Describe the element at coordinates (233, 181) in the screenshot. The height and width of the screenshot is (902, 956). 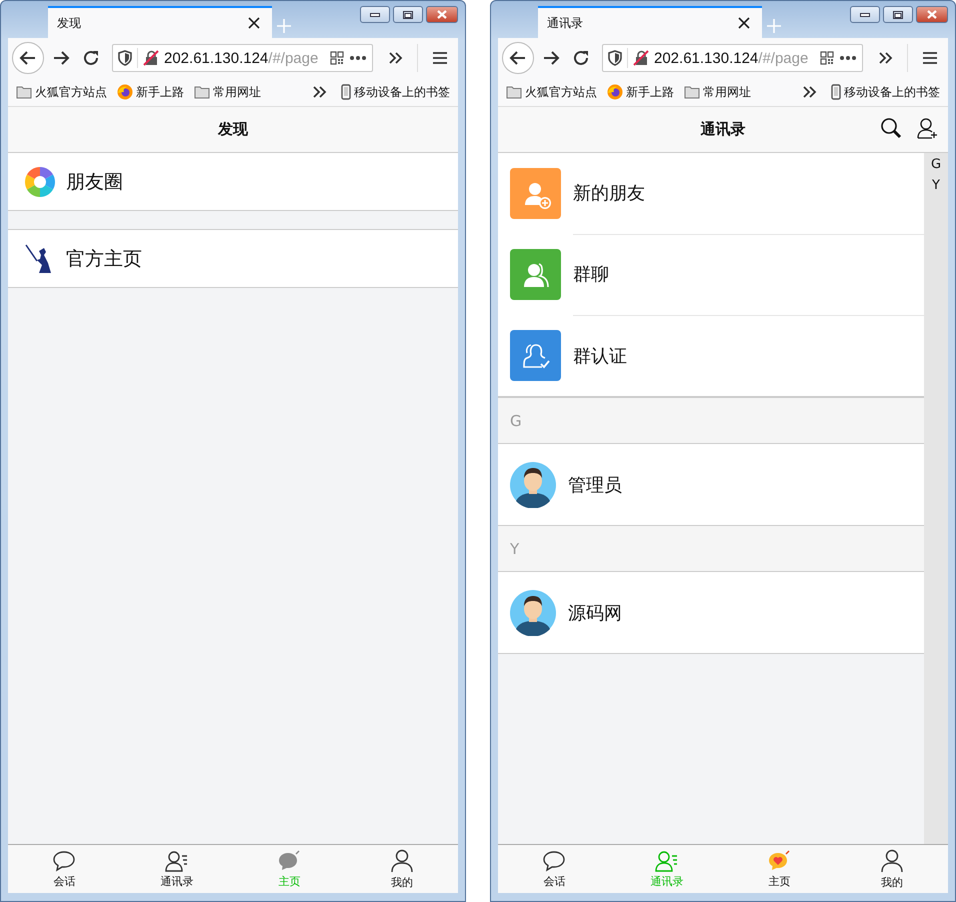
I see `list-item: 朋友圈` at that location.